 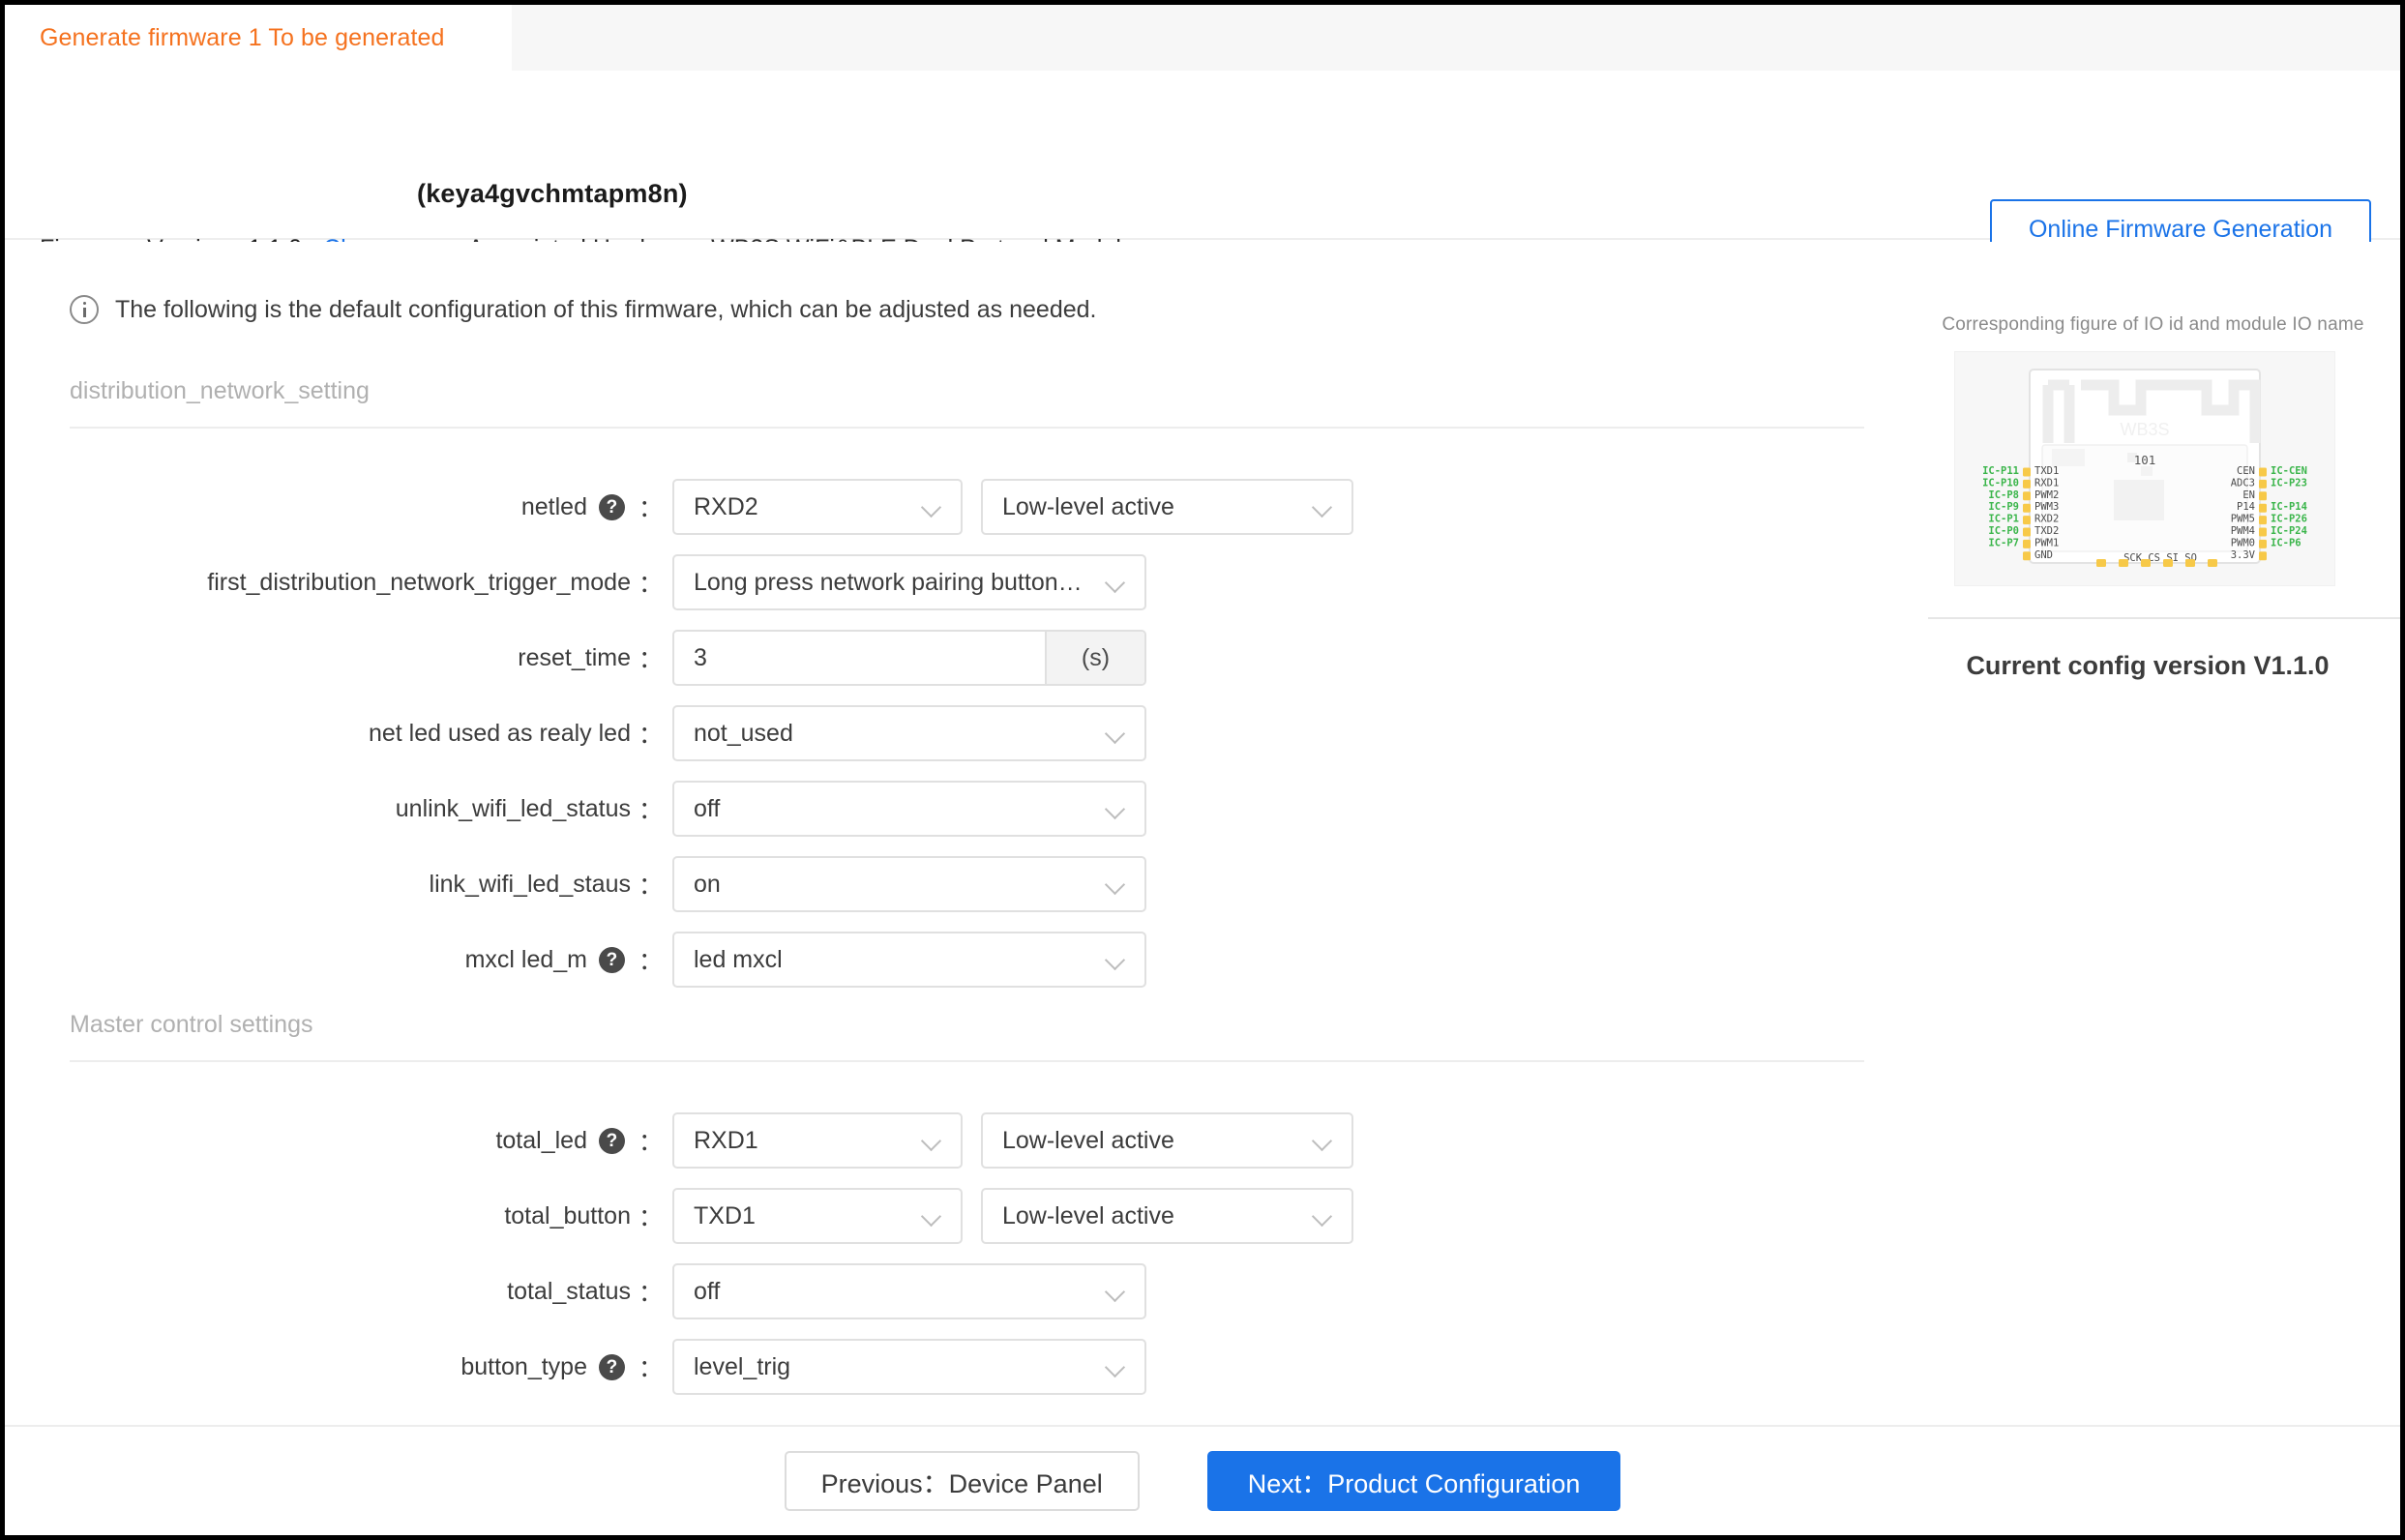 I want to click on select-total-led-2: Low-level active, so click(x=1167, y=1140).